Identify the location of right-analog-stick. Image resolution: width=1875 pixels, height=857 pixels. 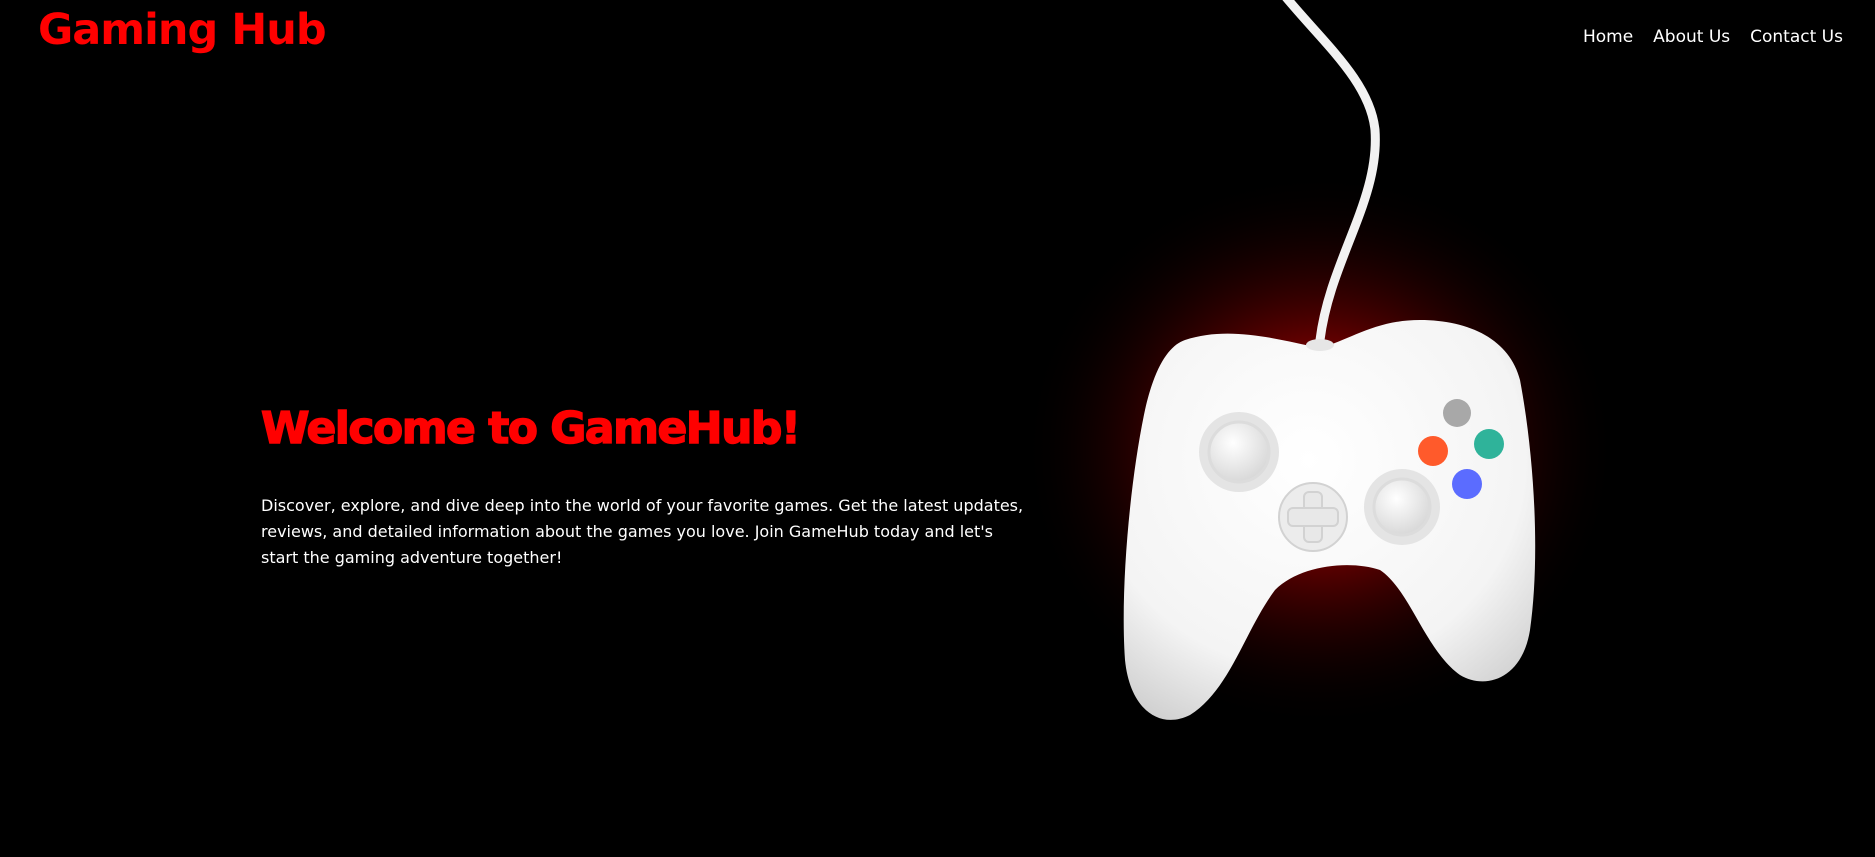
(1402, 507).